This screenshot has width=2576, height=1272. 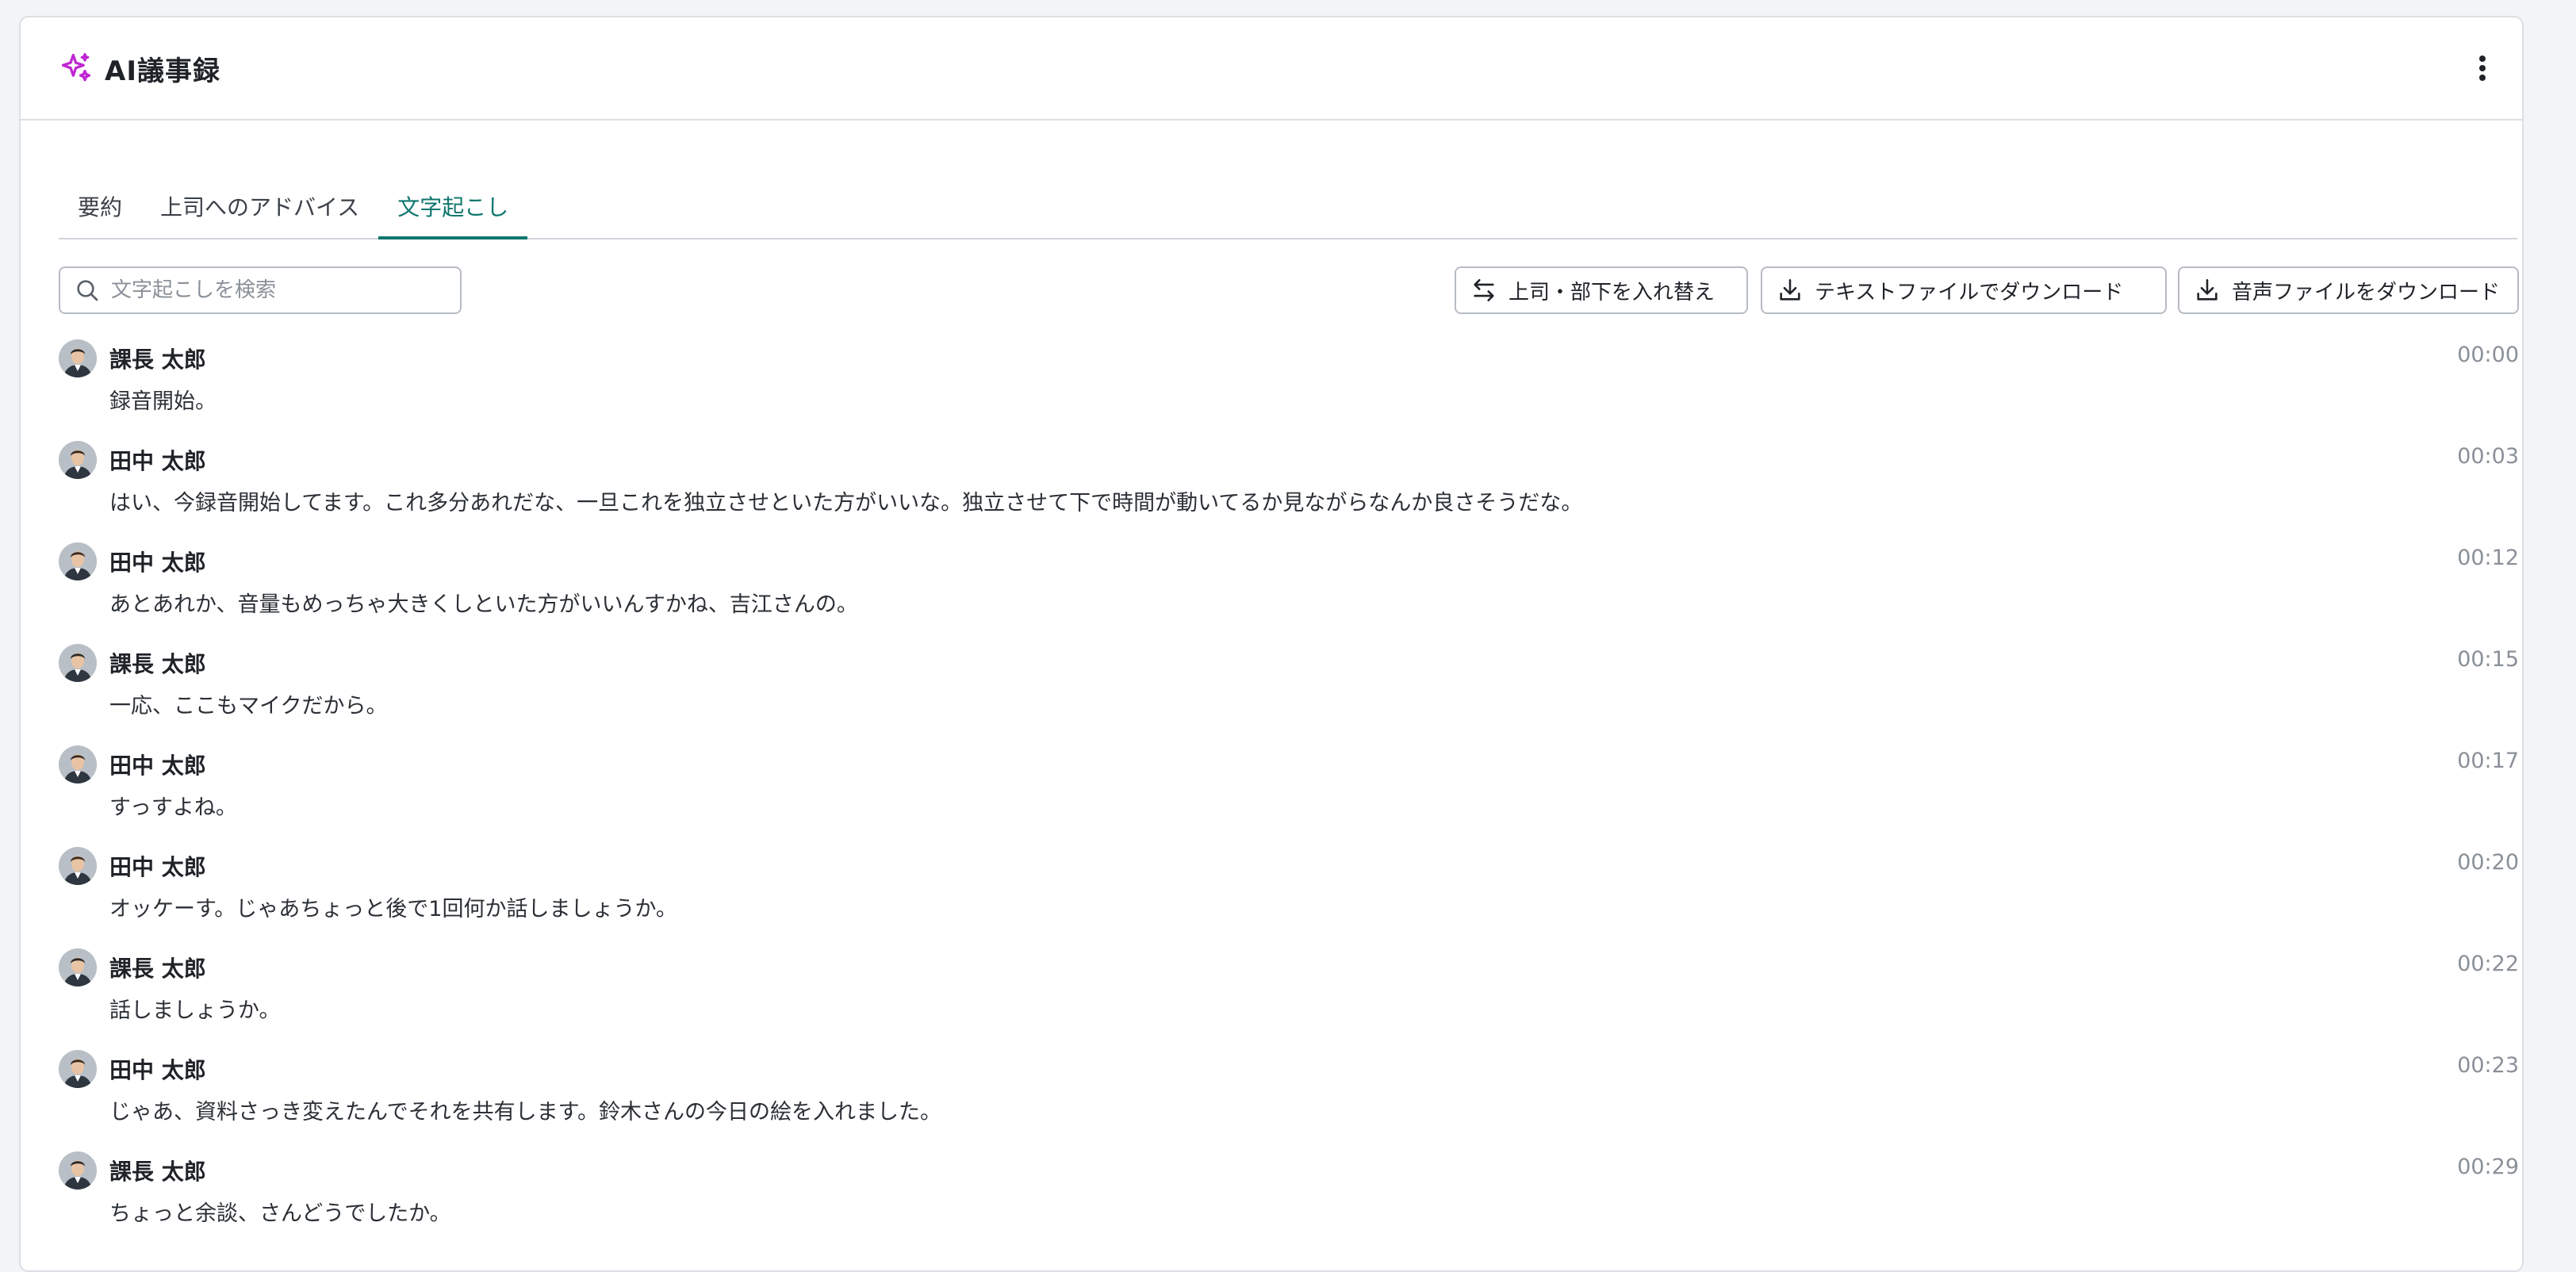 I want to click on utterance-text: ちょっと余談、さんどうでしたか。, so click(x=280, y=1213).